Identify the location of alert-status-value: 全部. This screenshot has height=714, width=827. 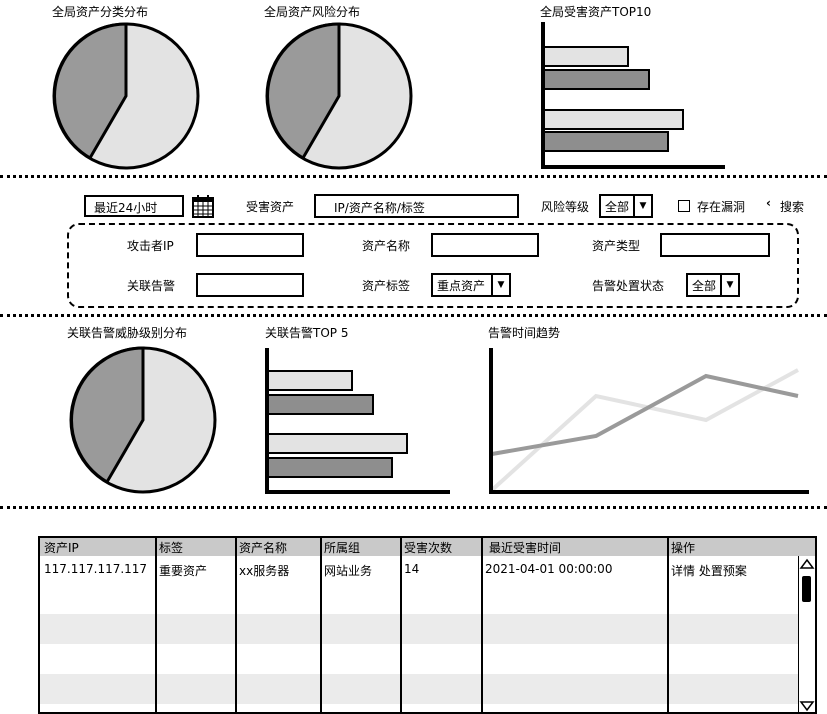
(704, 285).